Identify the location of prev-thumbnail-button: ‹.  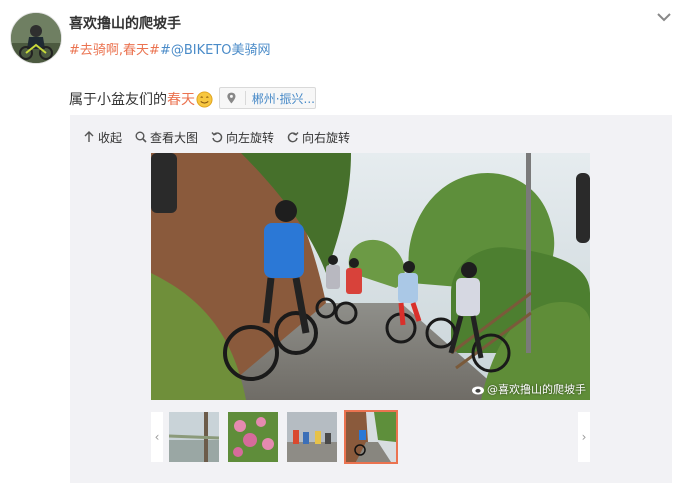
(157, 437).